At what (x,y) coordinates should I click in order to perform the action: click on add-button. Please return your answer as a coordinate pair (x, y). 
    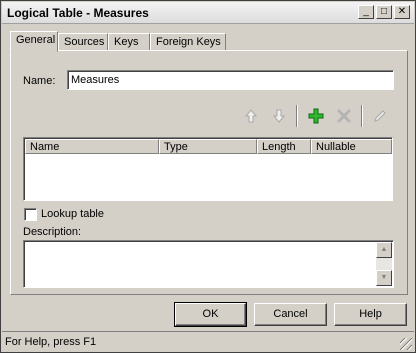
    Looking at the image, I should click on (316, 116).